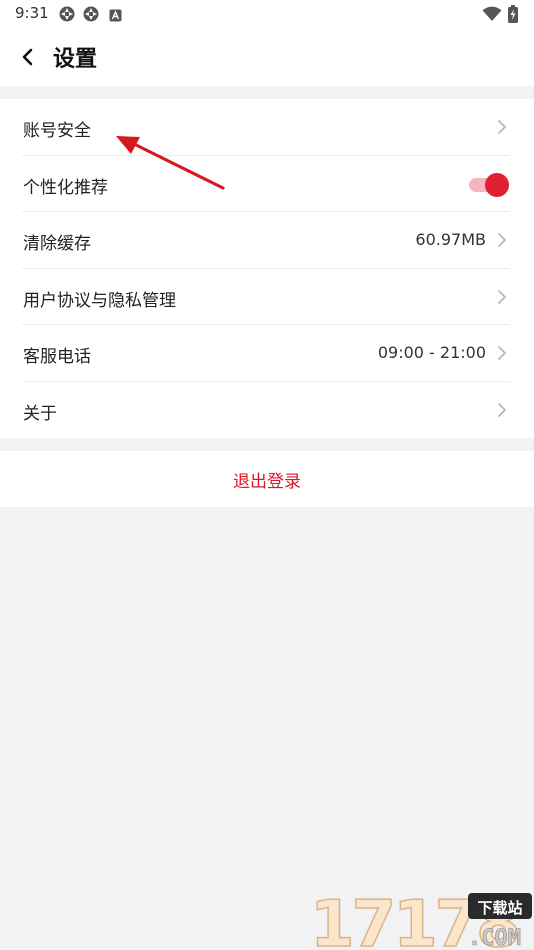 The height and width of the screenshot is (950, 534). Describe the element at coordinates (267, 297) in the screenshot. I see `settings-row-user-agreement-privacy: 用户协议与隐私管理` at that location.